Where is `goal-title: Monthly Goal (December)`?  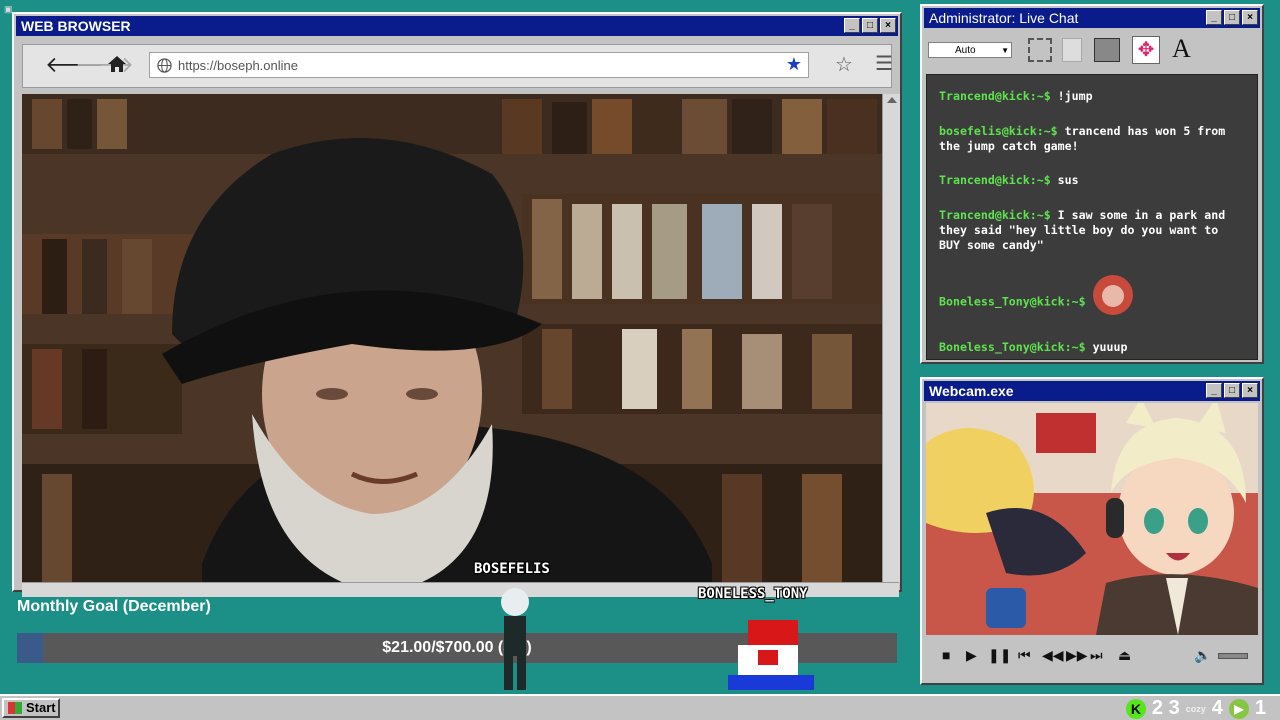 goal-title: Monthly Goal (December) is located at coordinates (114, 606).